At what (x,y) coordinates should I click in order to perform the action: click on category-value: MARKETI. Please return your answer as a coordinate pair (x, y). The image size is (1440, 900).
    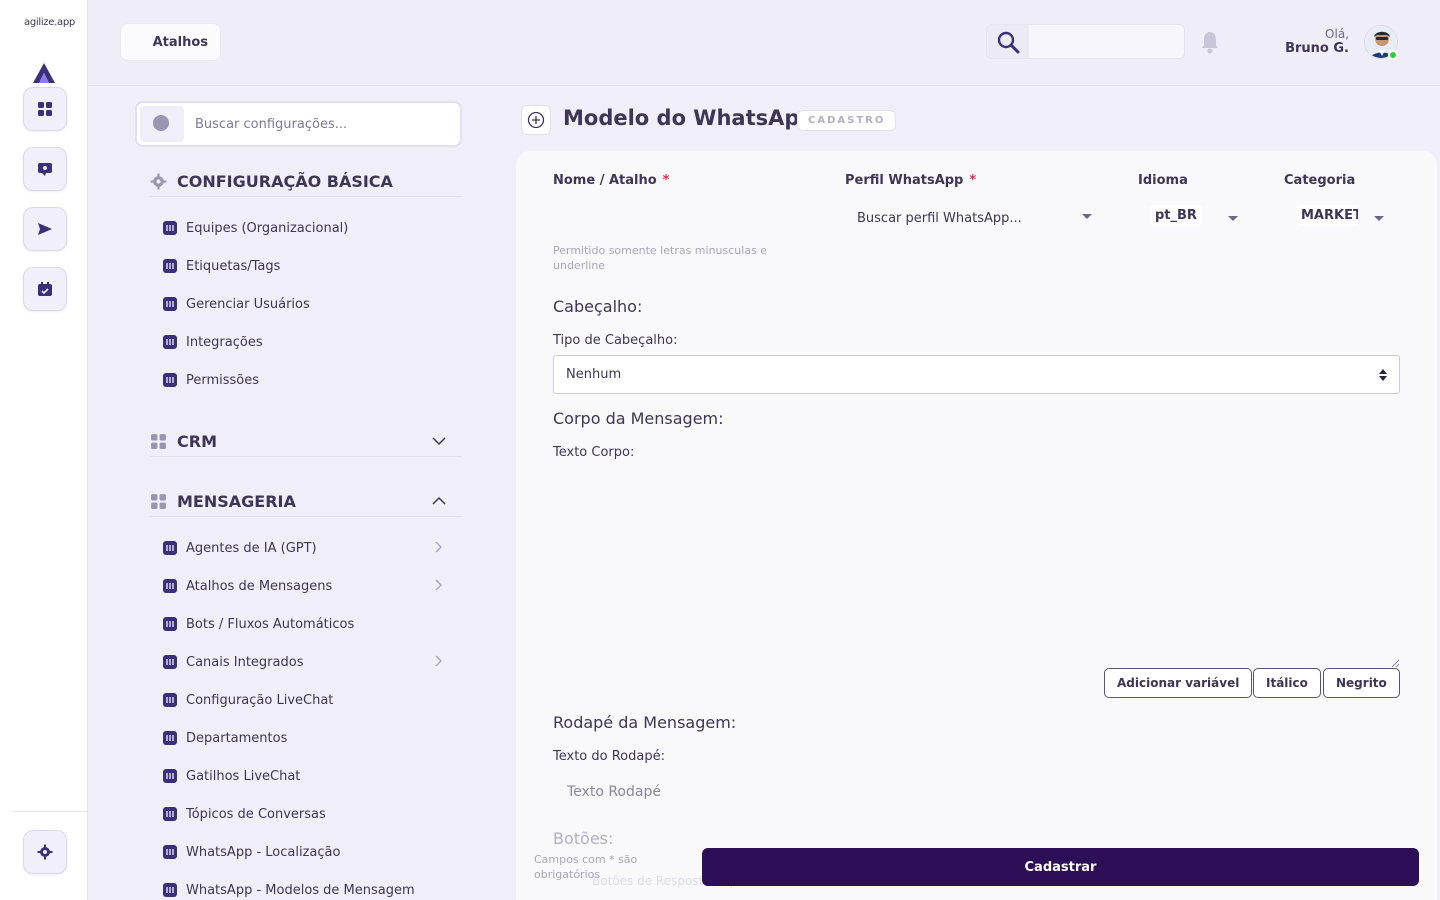
    Looking at the image, I should click on (1327, 215).